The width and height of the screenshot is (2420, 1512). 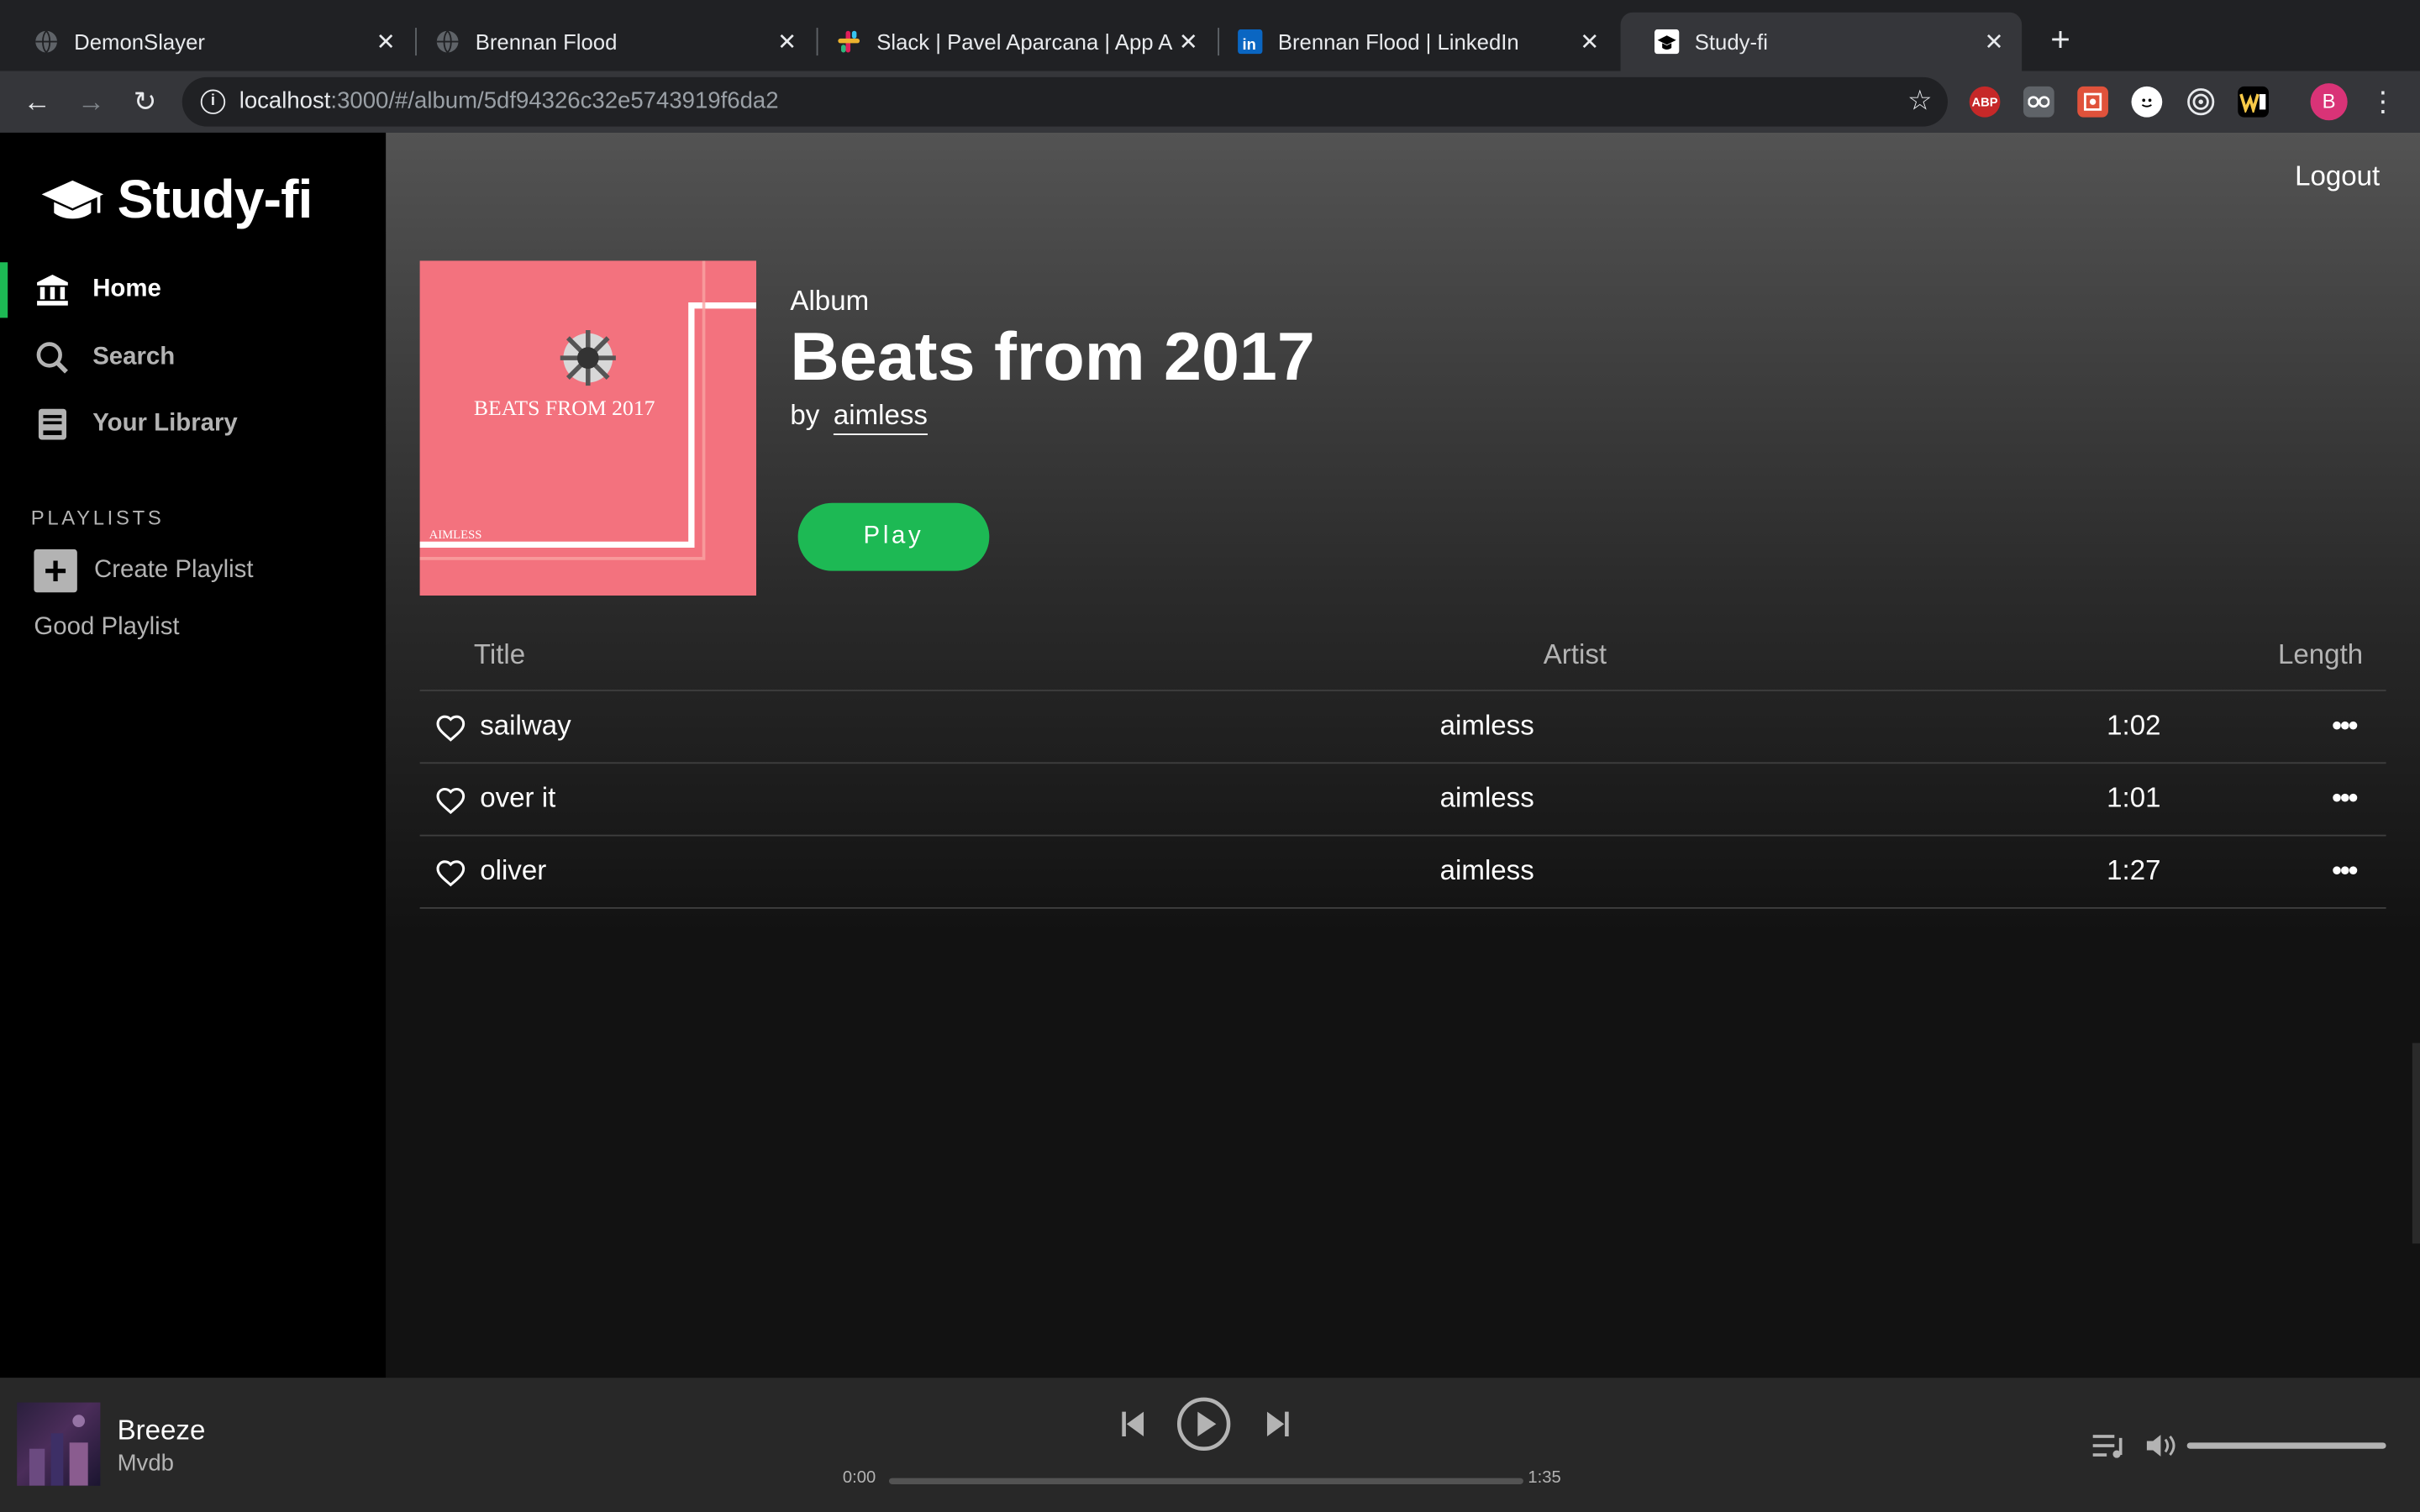 What do you see at coordinates (2337, 176) in the screenshot?
I see `logout-button: Logout` at bounding box center [2337, 176].